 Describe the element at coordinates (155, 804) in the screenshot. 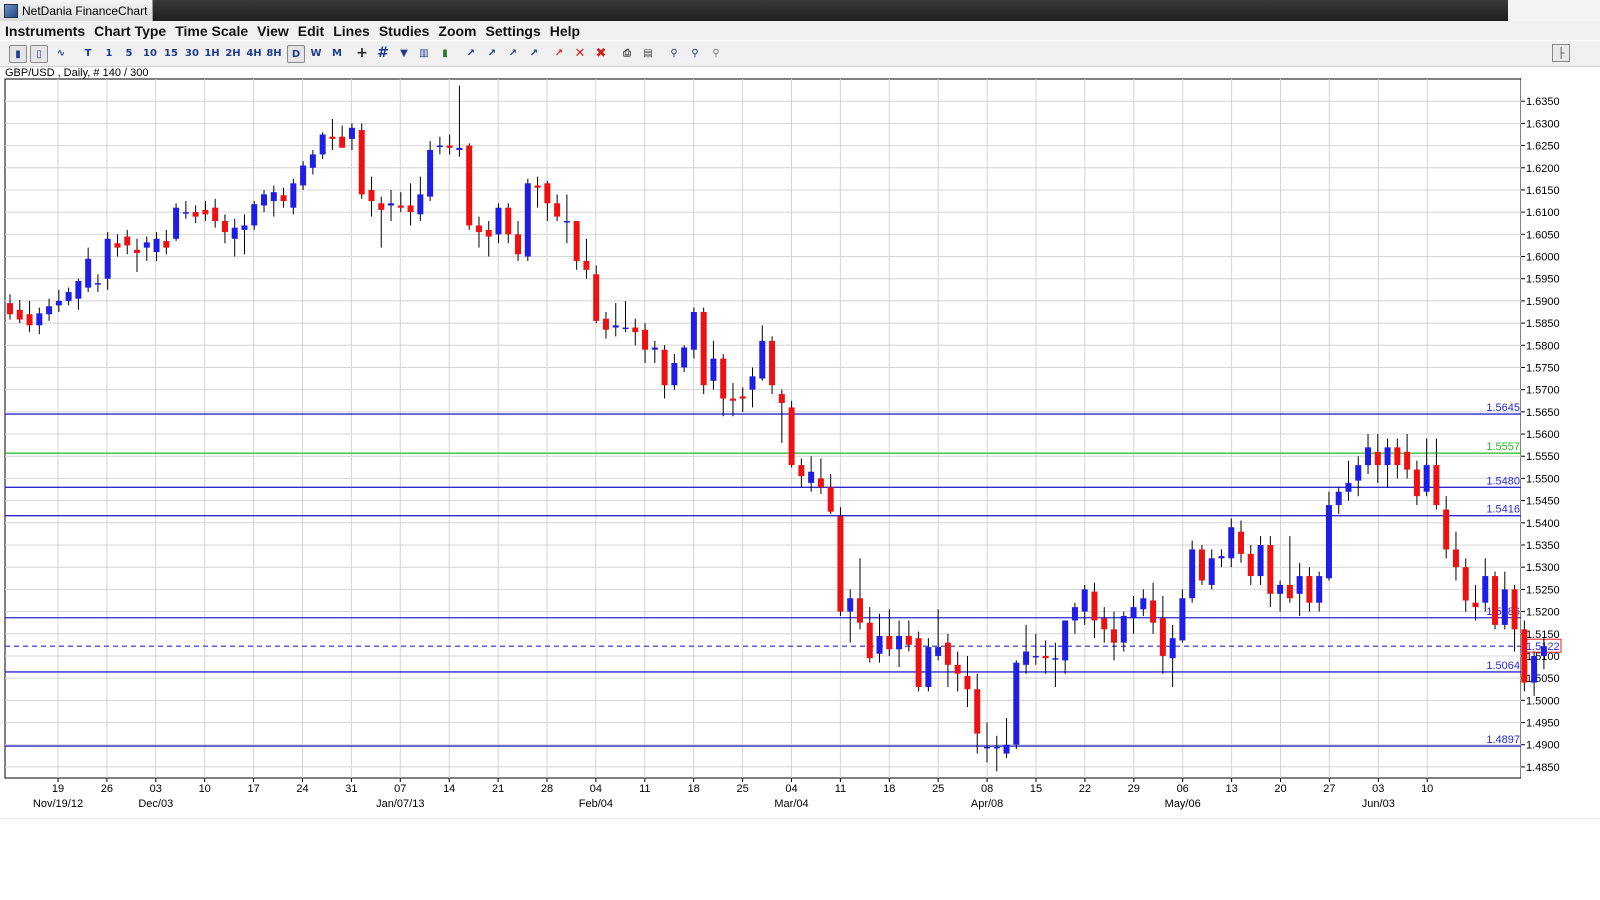

I see `date-month-label: Dec/03` at that location.